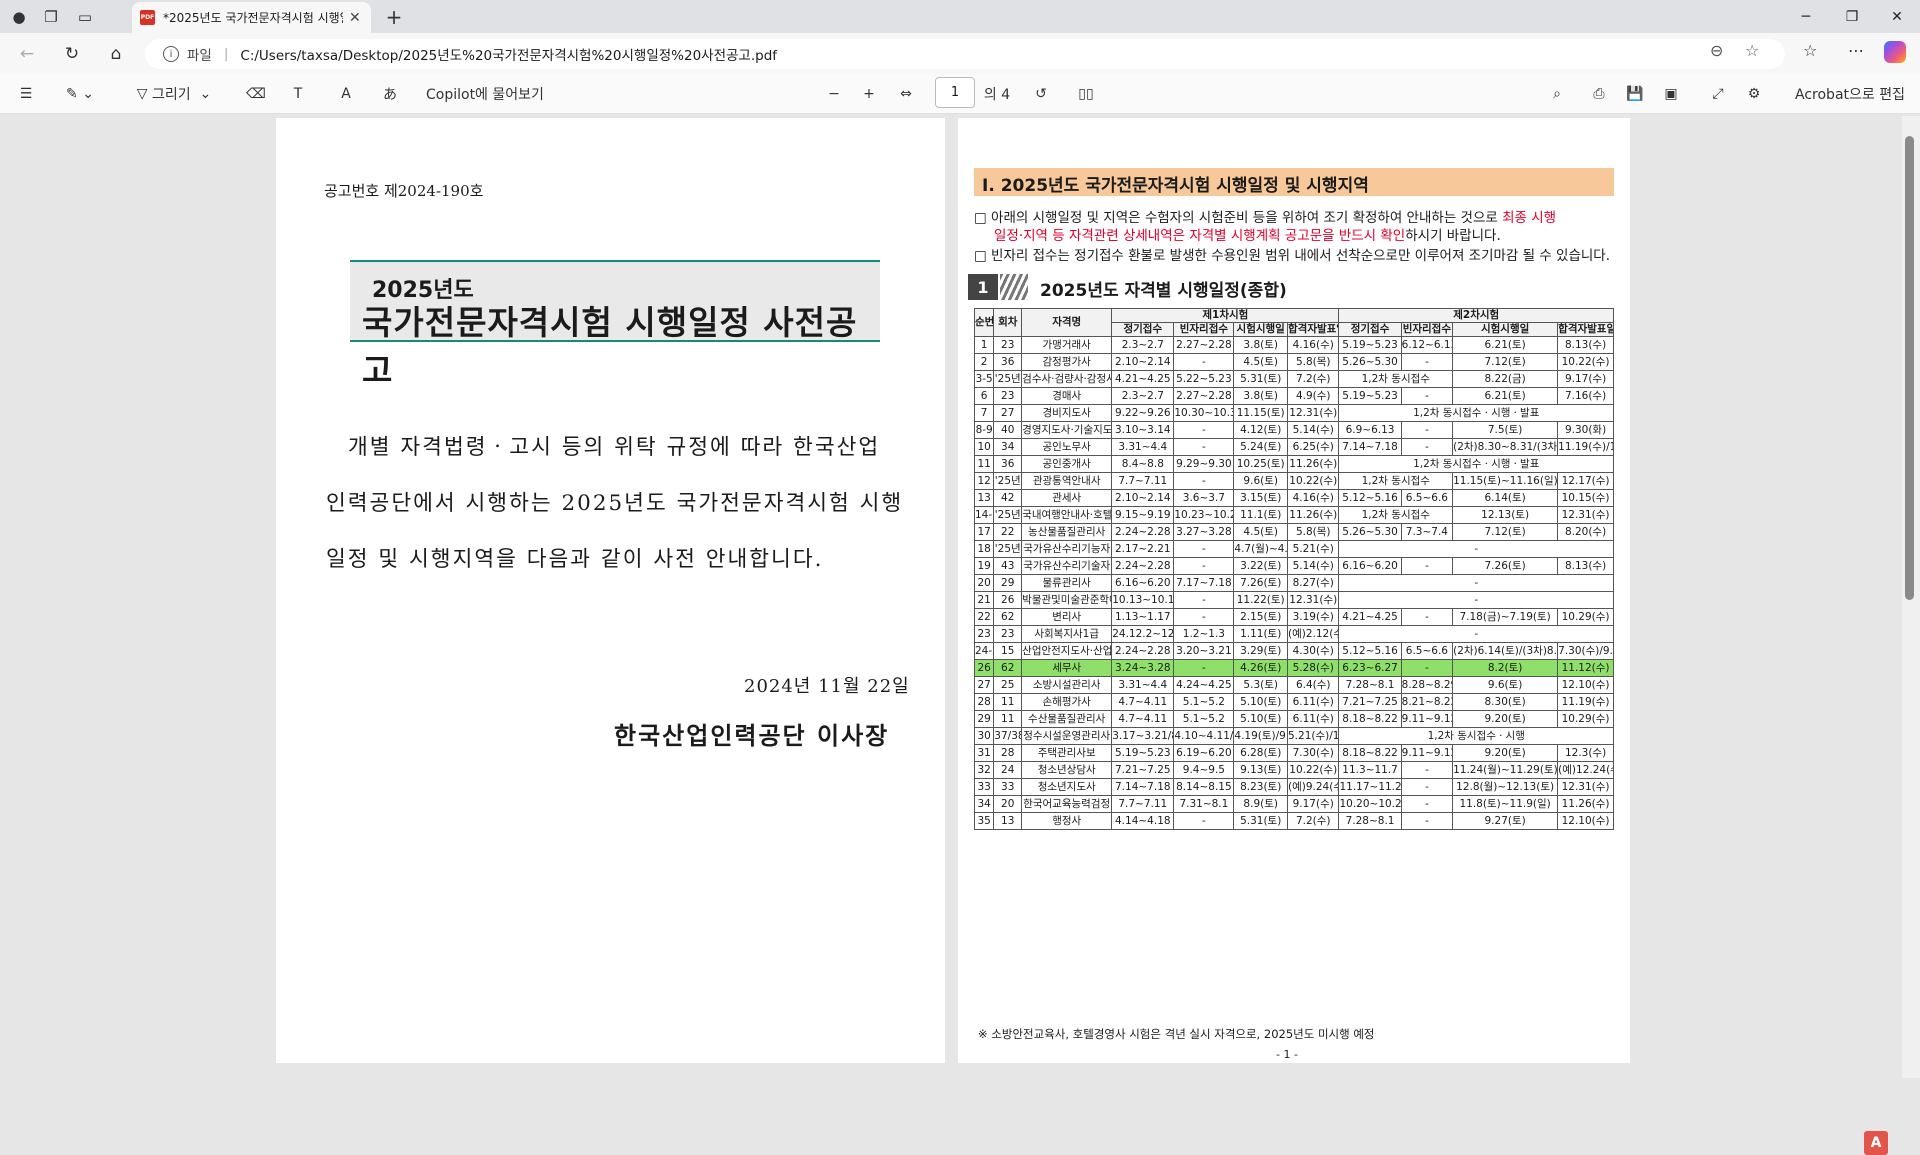 Image resolution: width=1920 pixels, height=1155 pixels. Describe the element at coordinates (1260, 532) in the screenshot. I see `table-cell: 4.5(토)` at that location.